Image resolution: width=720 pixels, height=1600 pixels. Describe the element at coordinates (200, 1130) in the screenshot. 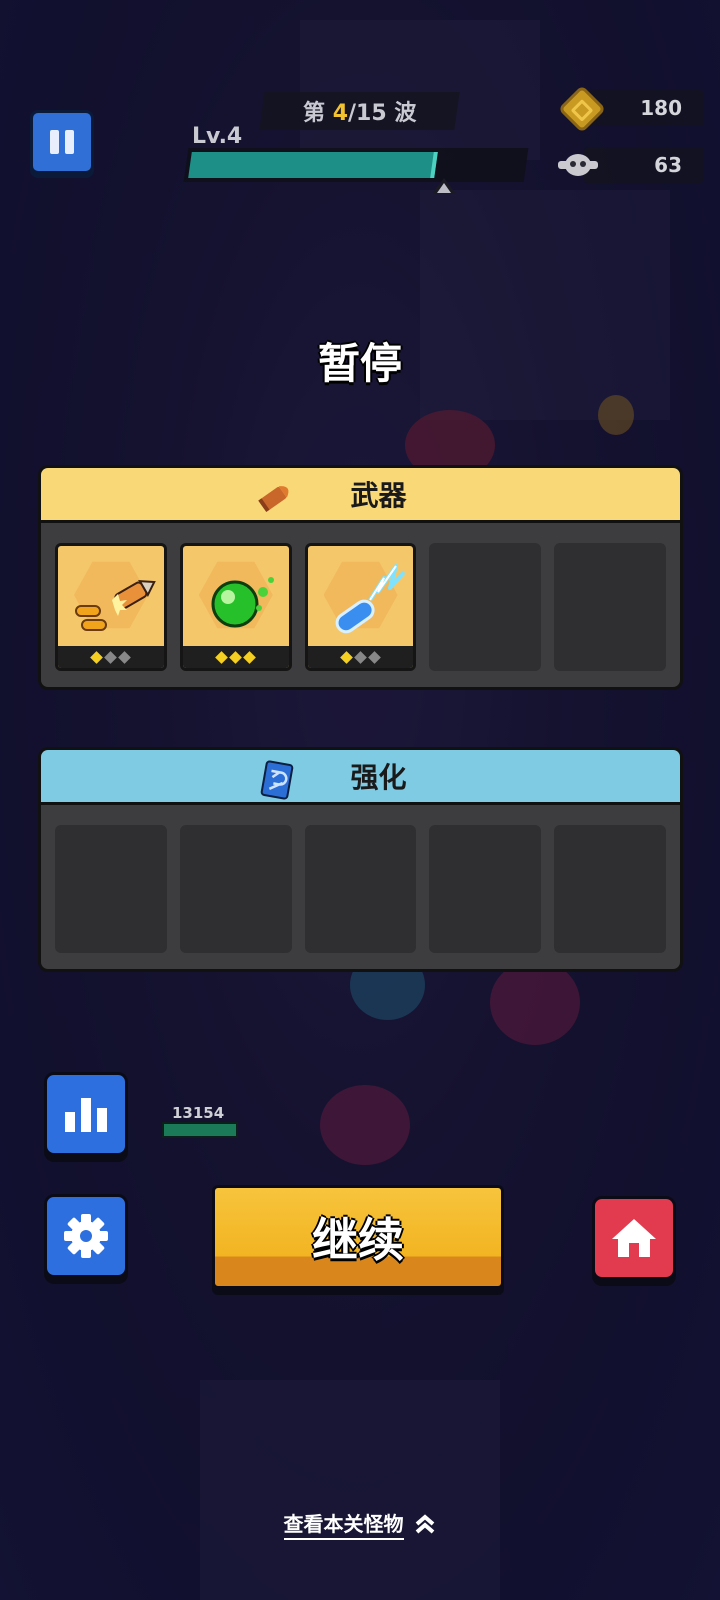

I see `damage-bar` at that location.